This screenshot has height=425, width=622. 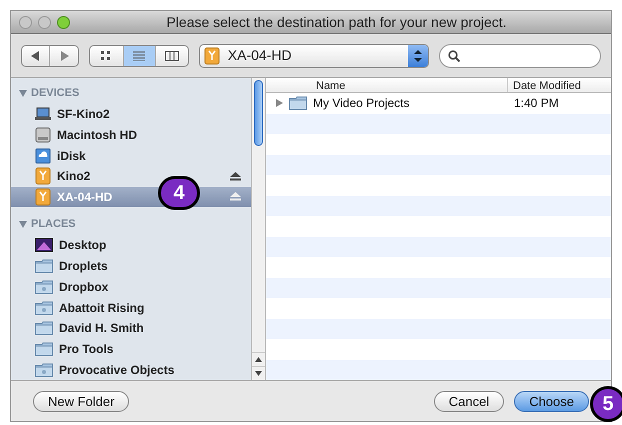 I want to click on sidebar-item: Pro Tools, so click(x=131, y=349).